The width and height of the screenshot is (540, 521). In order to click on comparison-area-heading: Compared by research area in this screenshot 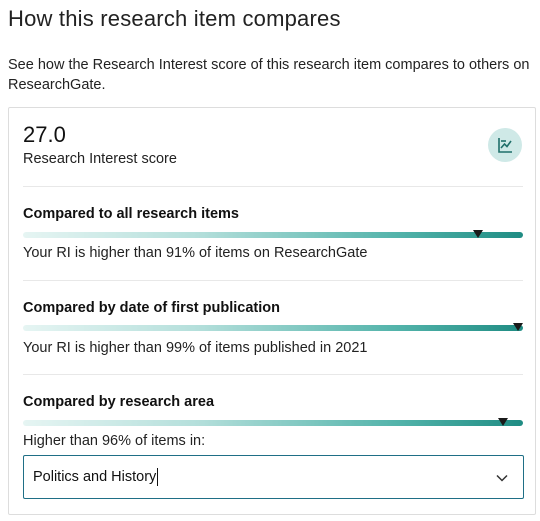, I will do `click(119, 402)`.